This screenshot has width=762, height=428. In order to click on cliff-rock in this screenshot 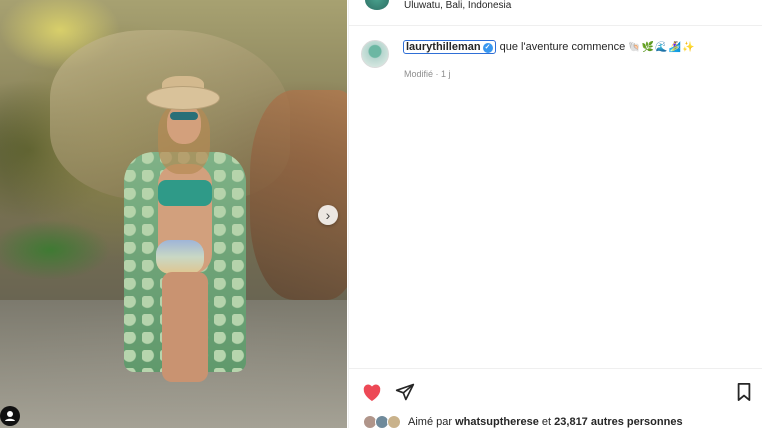, I will do `click(298, 195)`.